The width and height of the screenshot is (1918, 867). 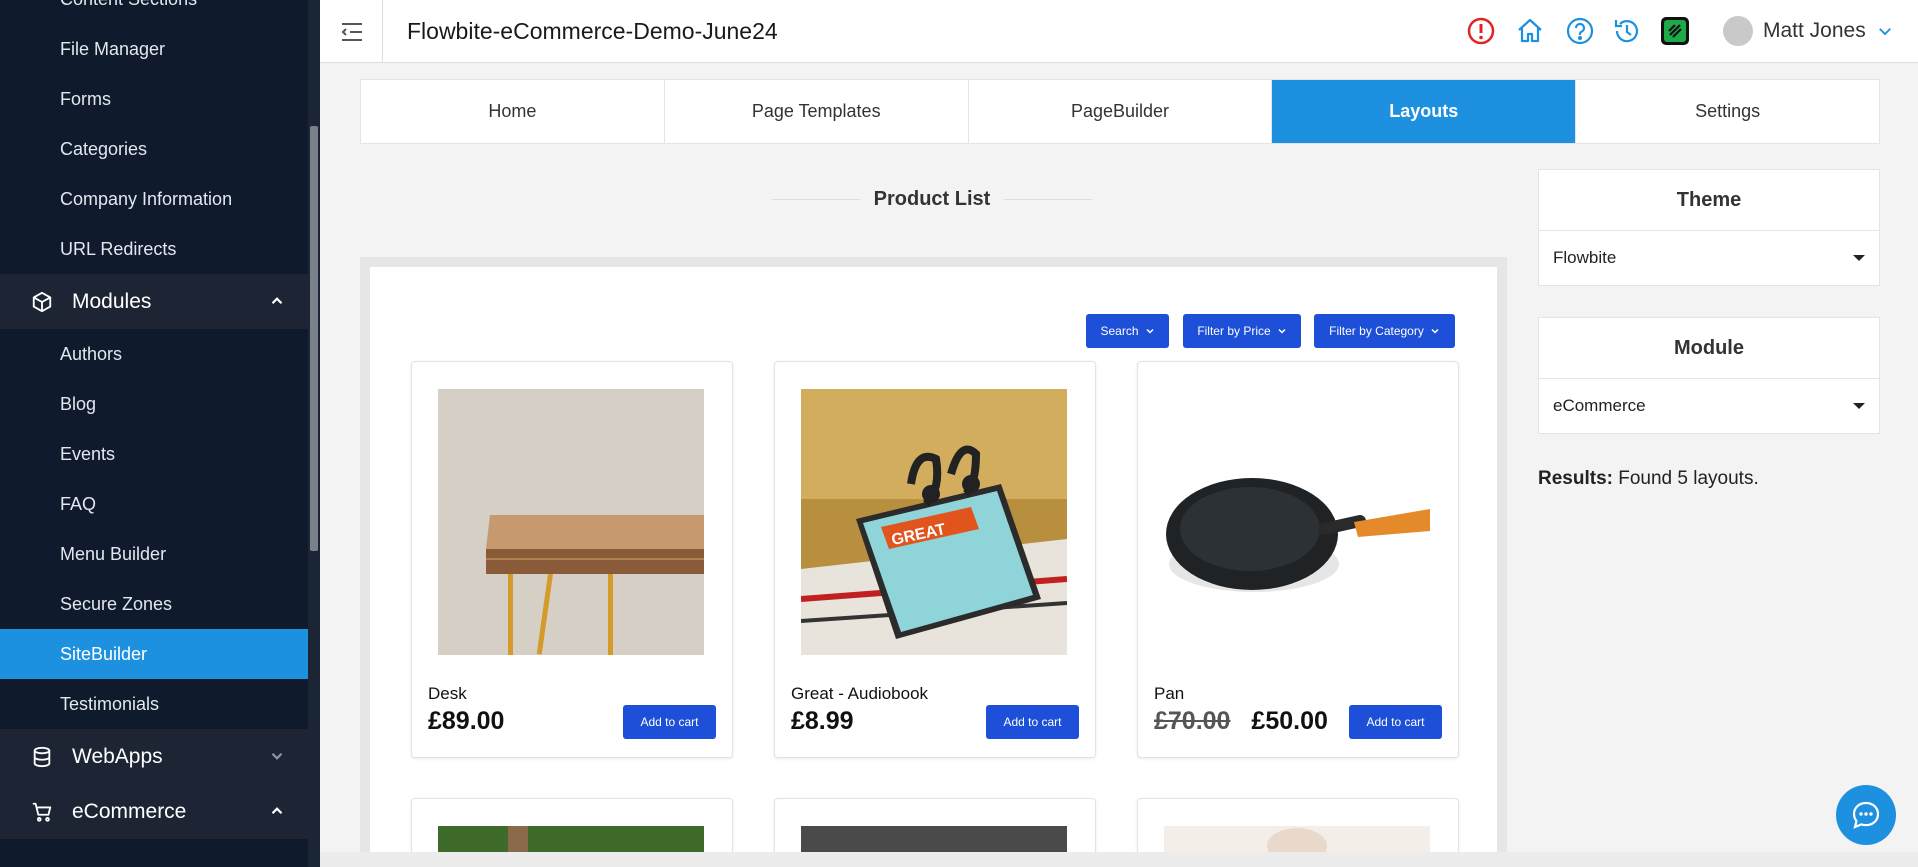 What do you see at coordinates (1241, 721) in the screenshot?
I see `product-price: £70.00 £50.00` at bounding box center [1241, 721].